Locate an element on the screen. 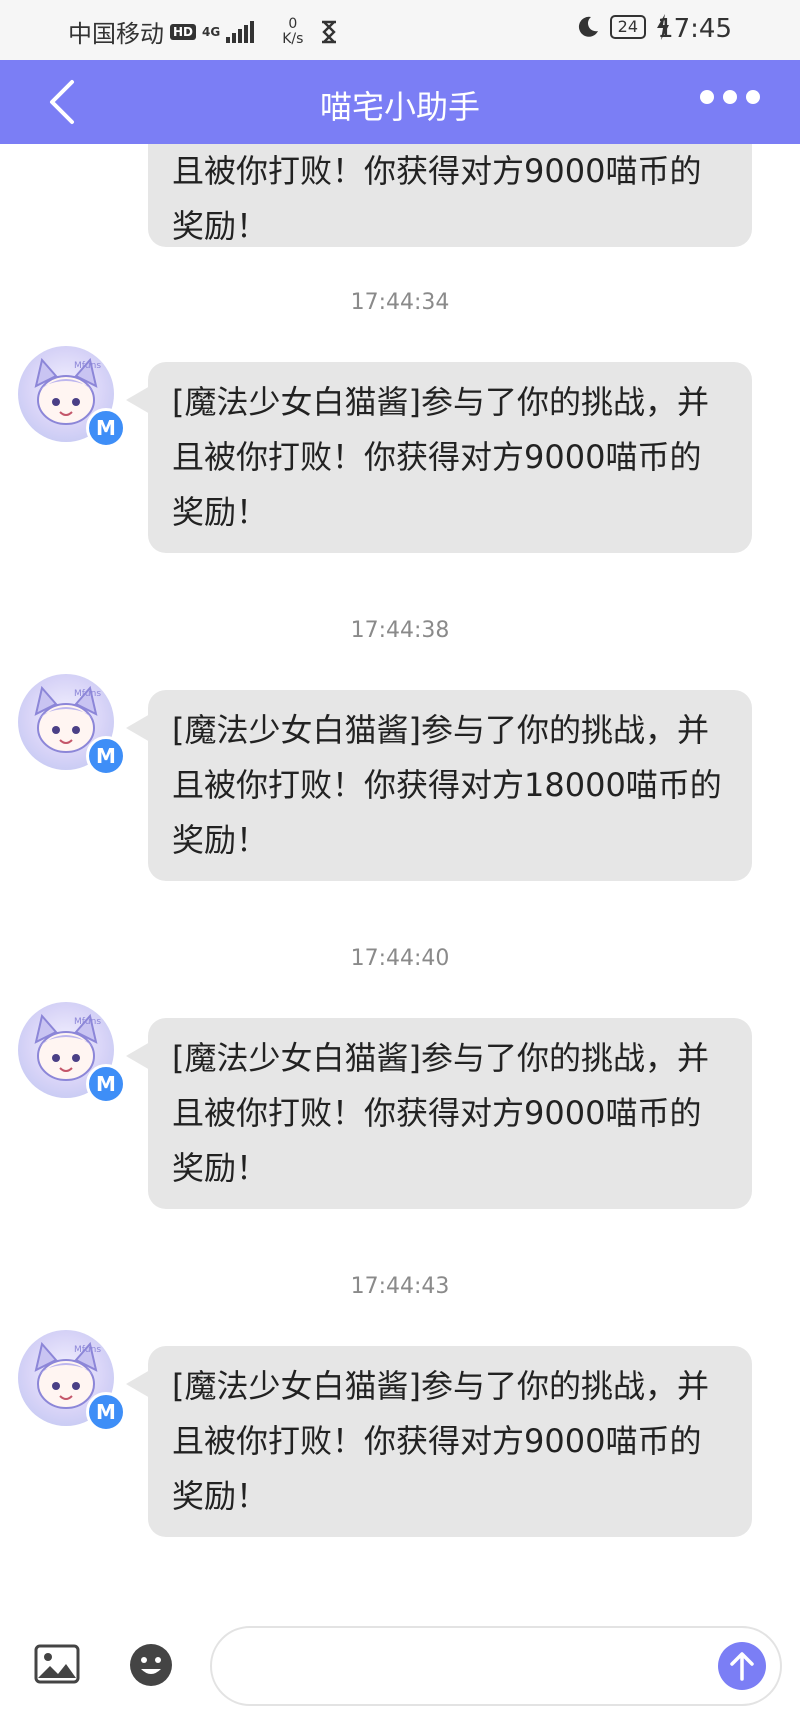 Image resolution: width=800 pixels, height=1713 pixels. carrier-name: 中国移动 is located at coordinates (116, 34).